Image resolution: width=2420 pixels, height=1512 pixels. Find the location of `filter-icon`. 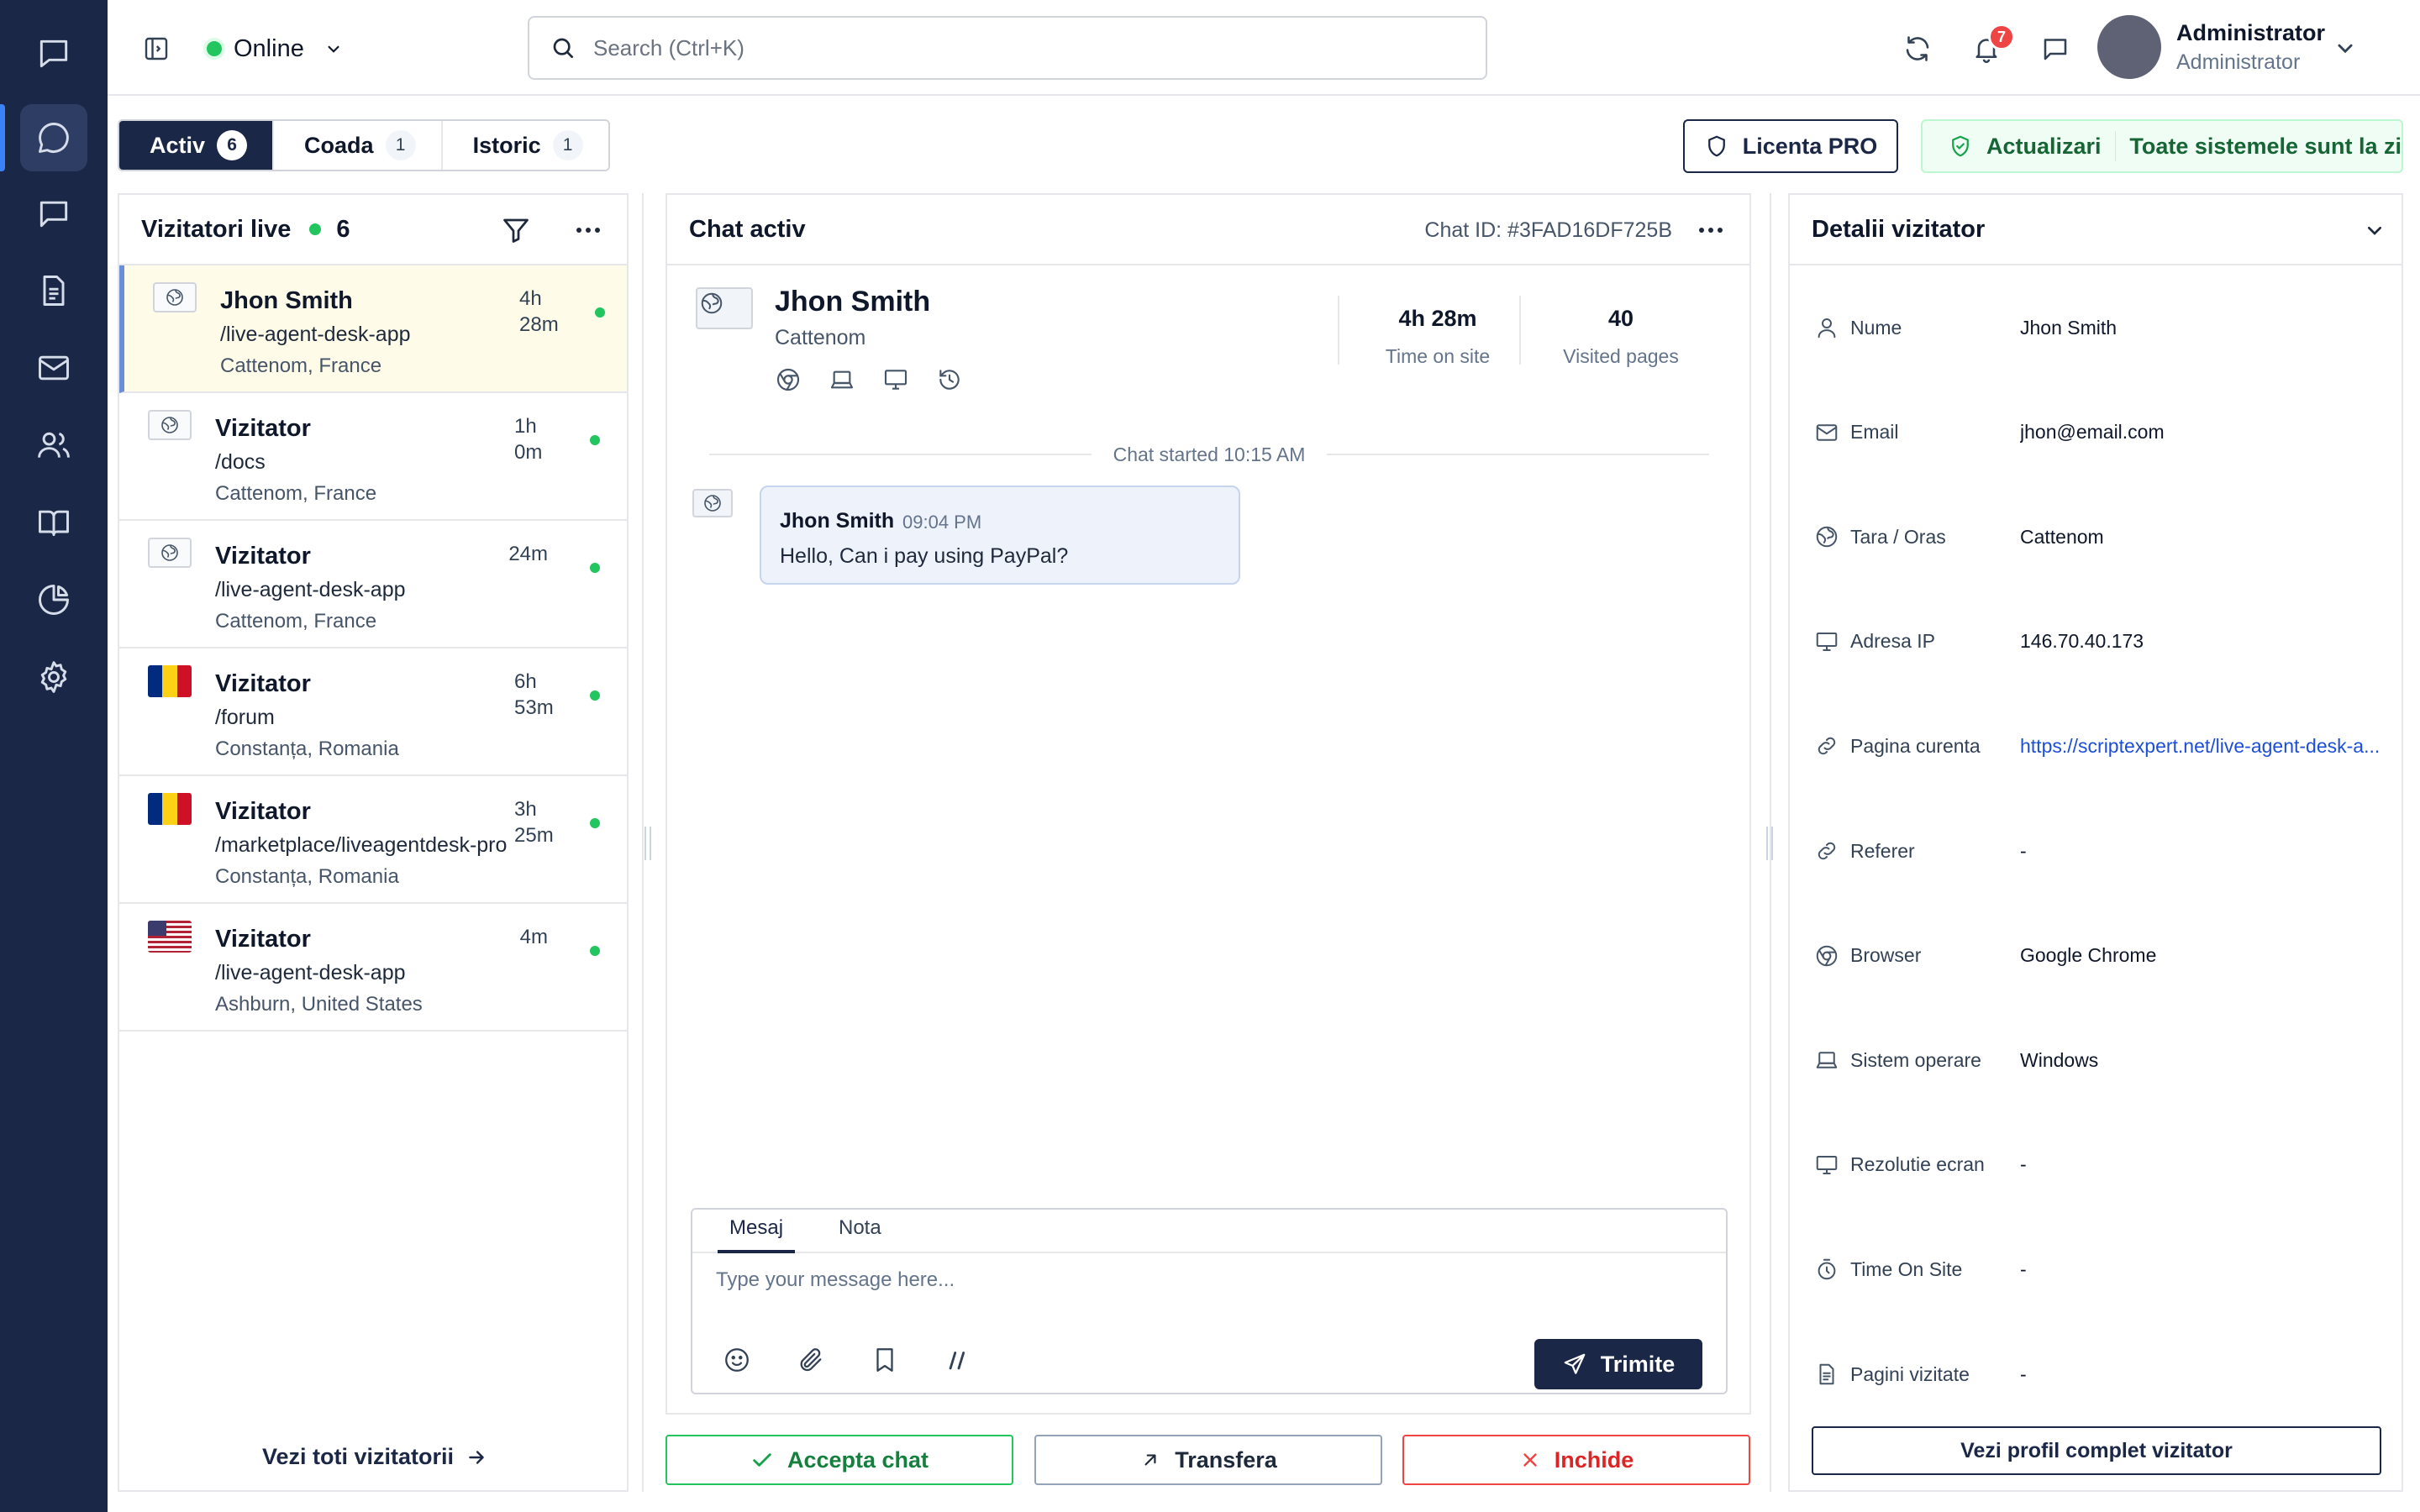

filter-icon is located at coordinates (516, 230).